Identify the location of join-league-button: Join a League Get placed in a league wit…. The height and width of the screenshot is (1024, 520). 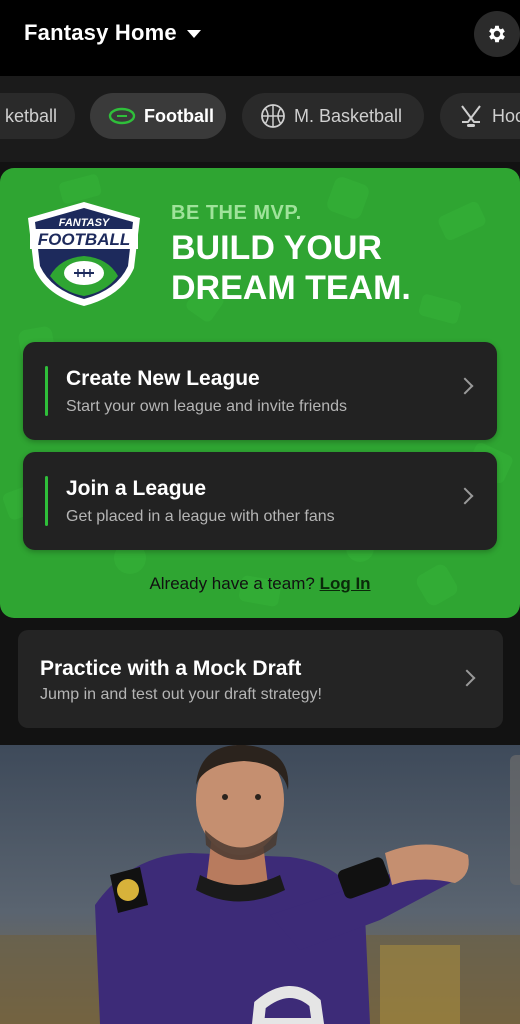
(260, 501).